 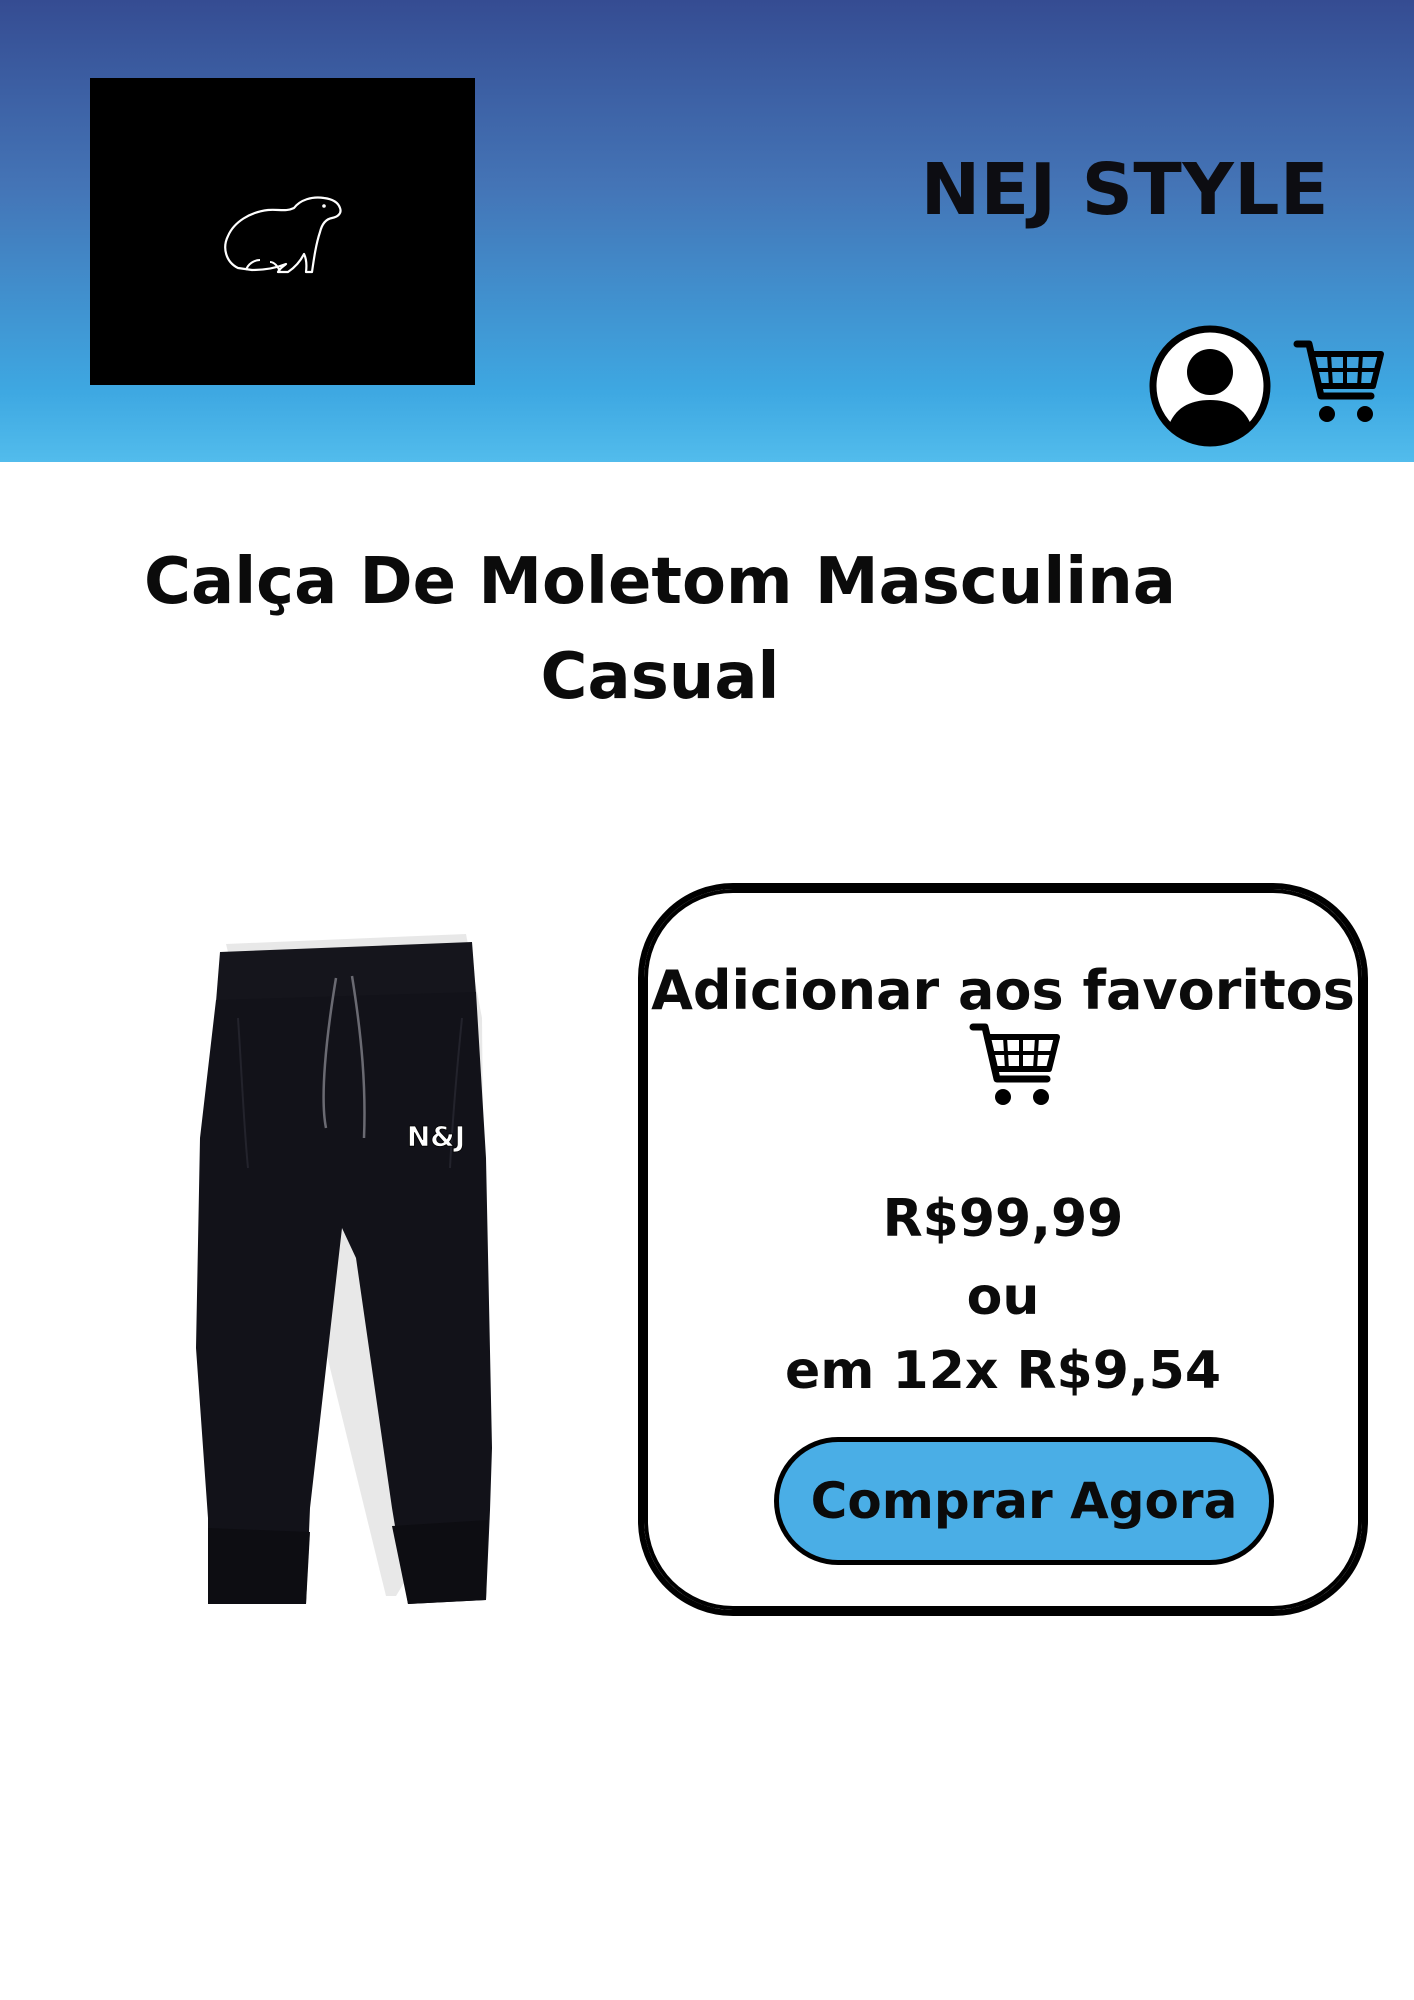 What do you see at coordinates (436, 1136) in the screenshot?
I see `product-badge: N&J` at bounding box center [436, 1136].